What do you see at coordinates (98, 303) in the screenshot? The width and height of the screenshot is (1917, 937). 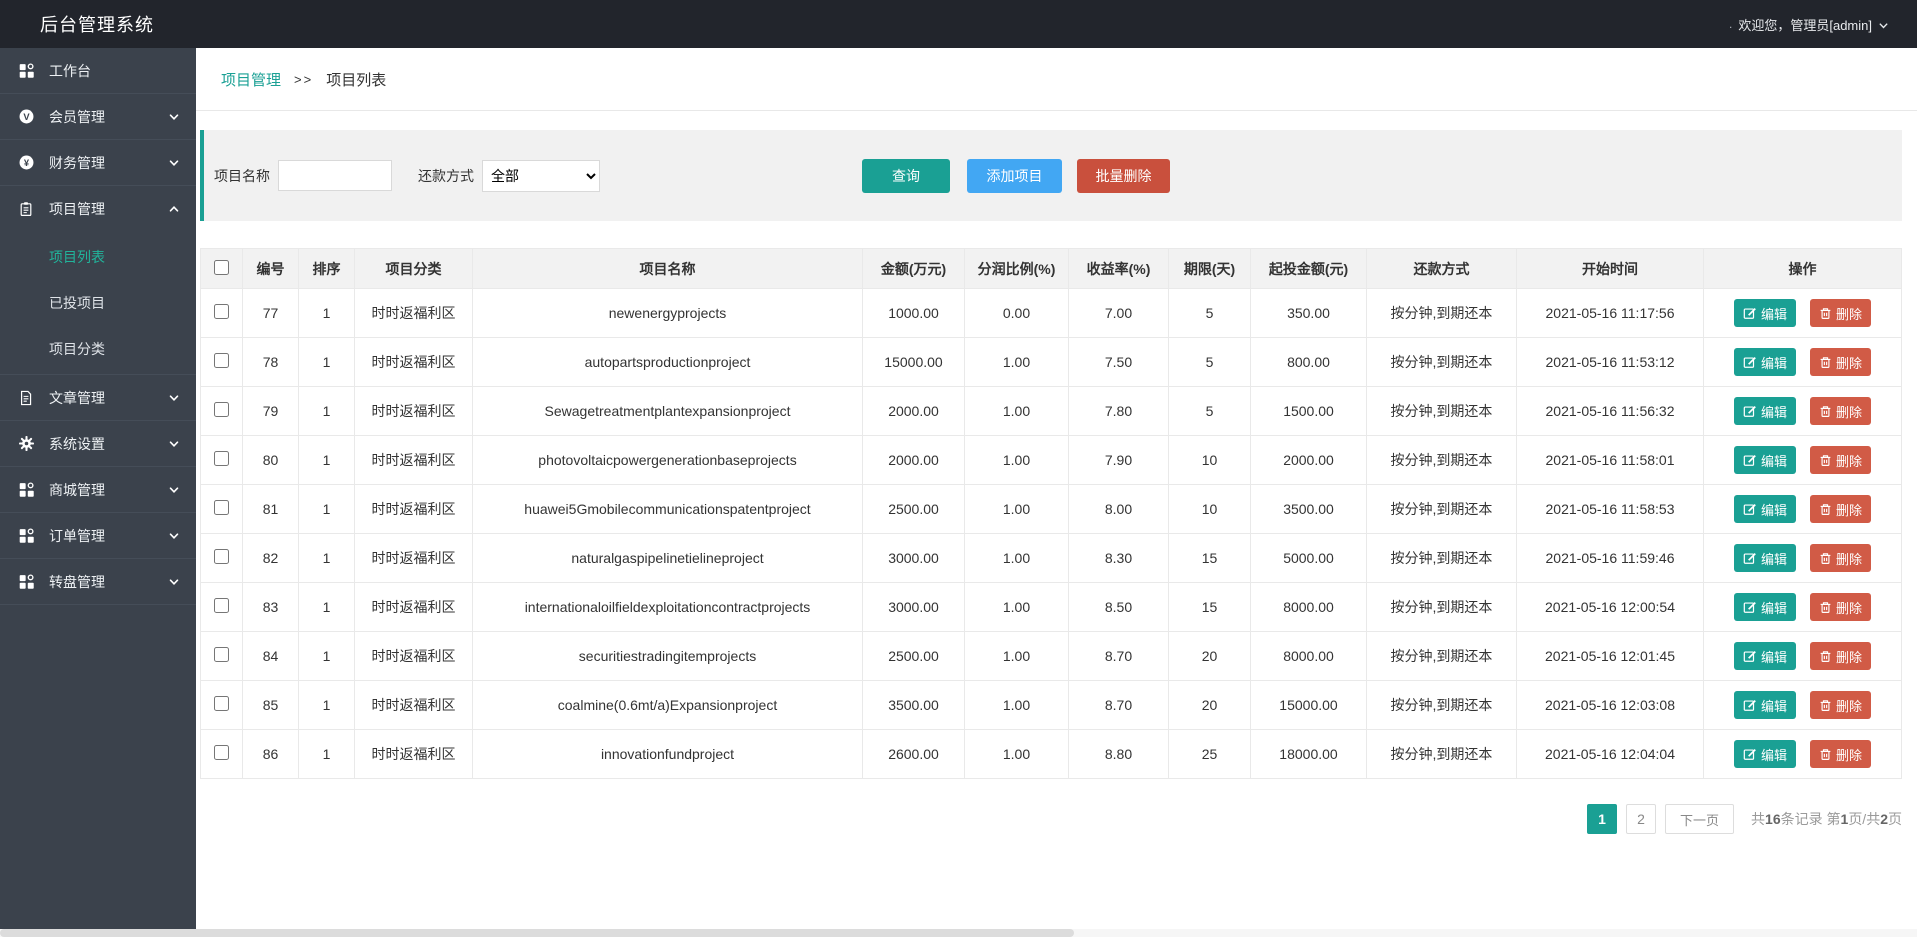 I see `sidebar-item-invested-projects: 已投项目` at bounding box center [98, 303].